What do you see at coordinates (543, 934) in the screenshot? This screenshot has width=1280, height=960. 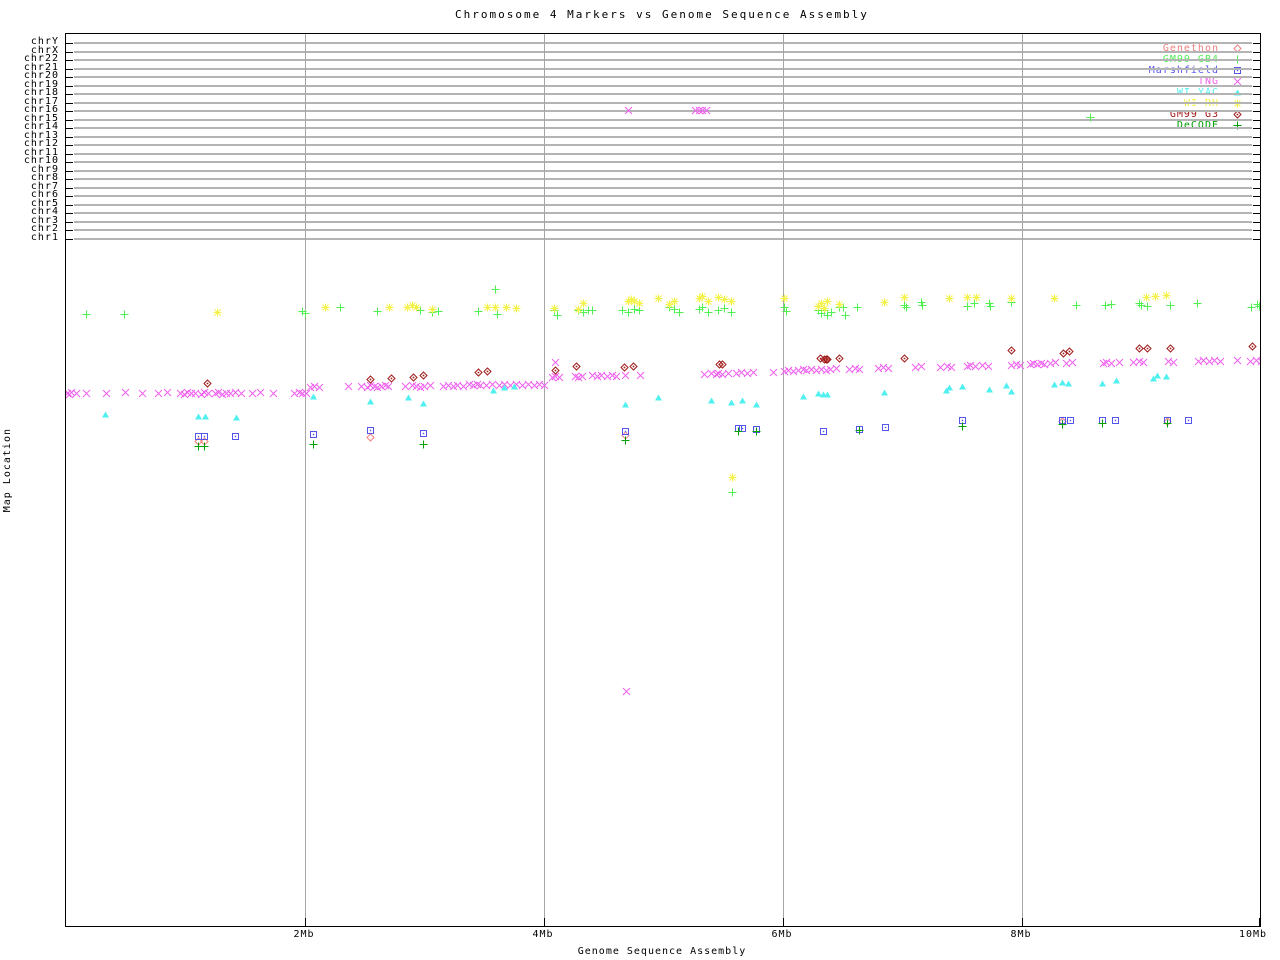 I see `x-tick-label: 4Mb` at bounding box center [543, 934].